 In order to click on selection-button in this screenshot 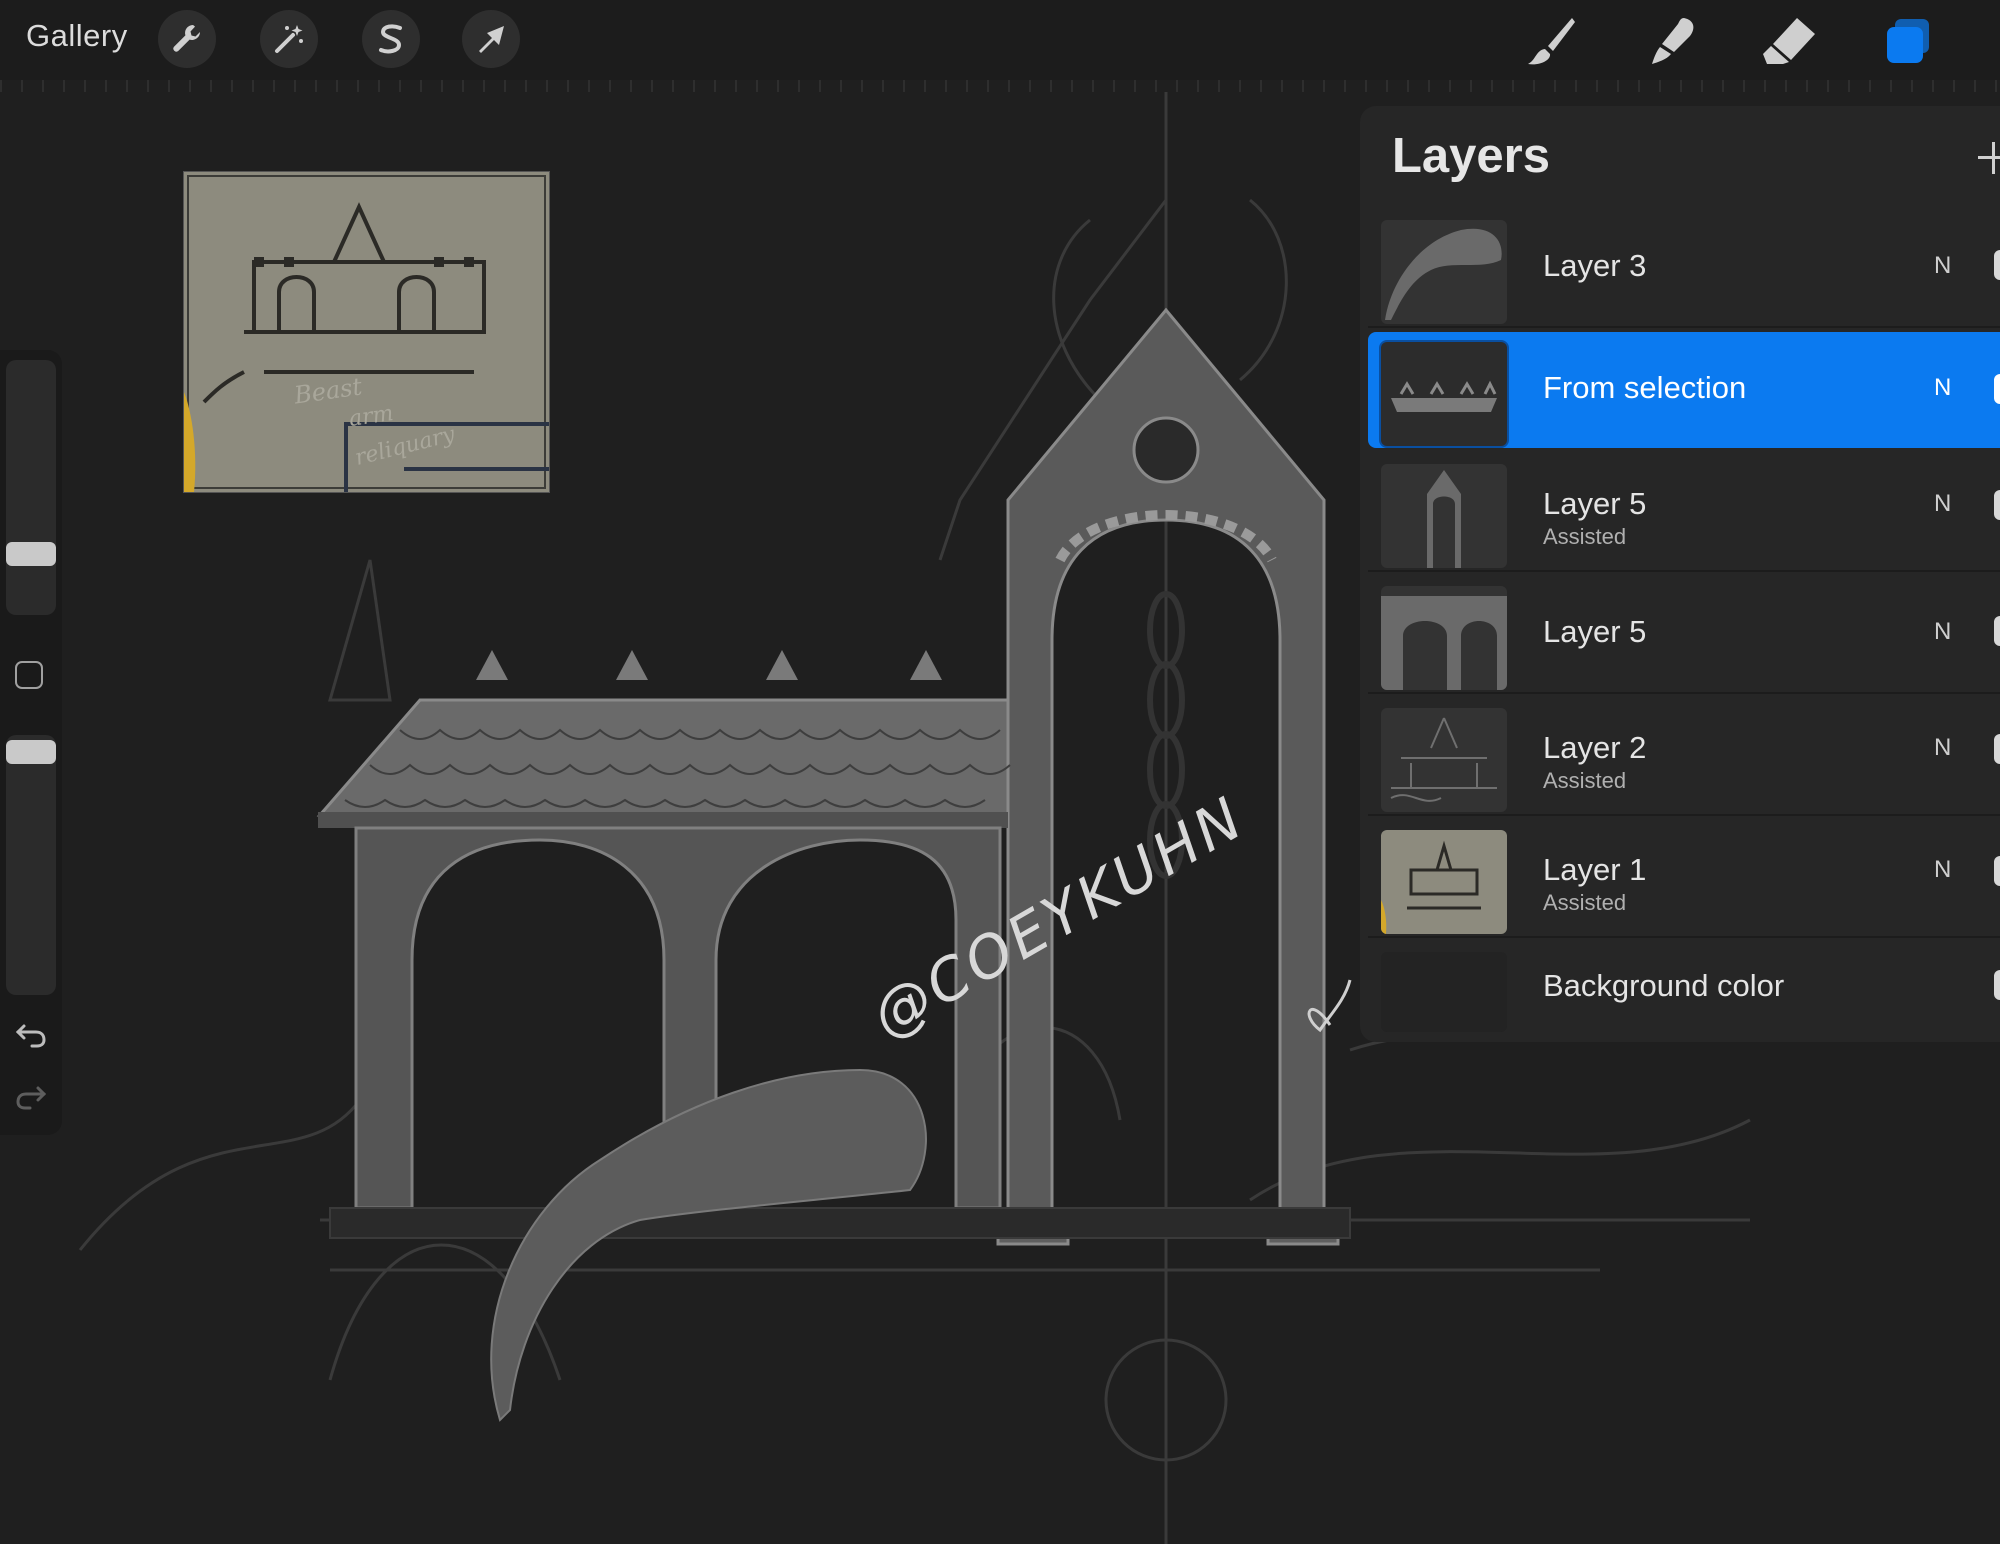, I will do `click(391, 39)`.